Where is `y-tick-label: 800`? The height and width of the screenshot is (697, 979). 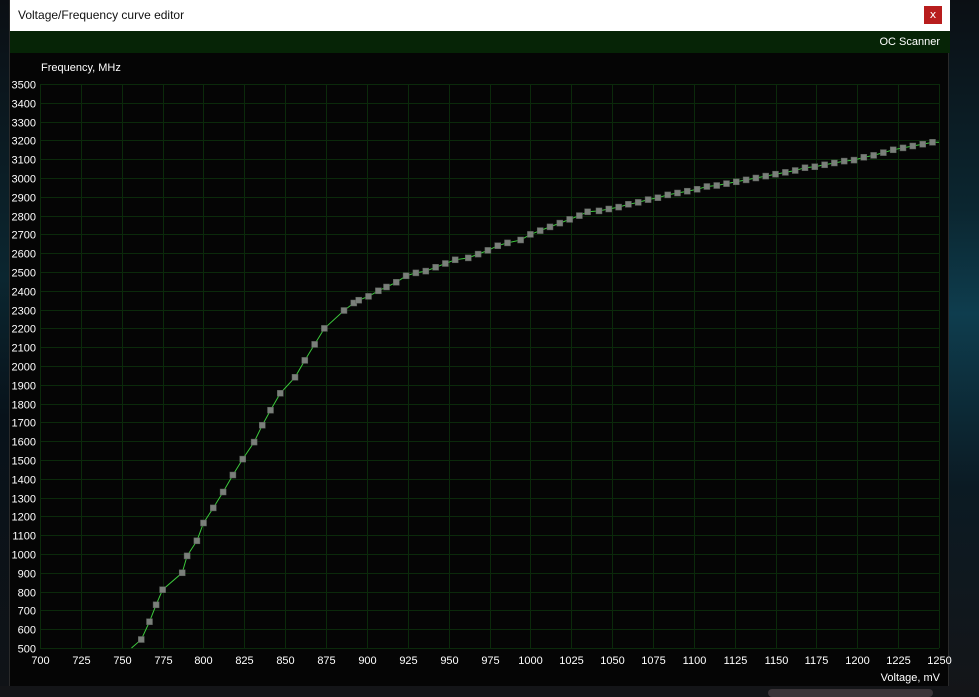 y-tick-label: 800 is located at coordinates (27, 594).